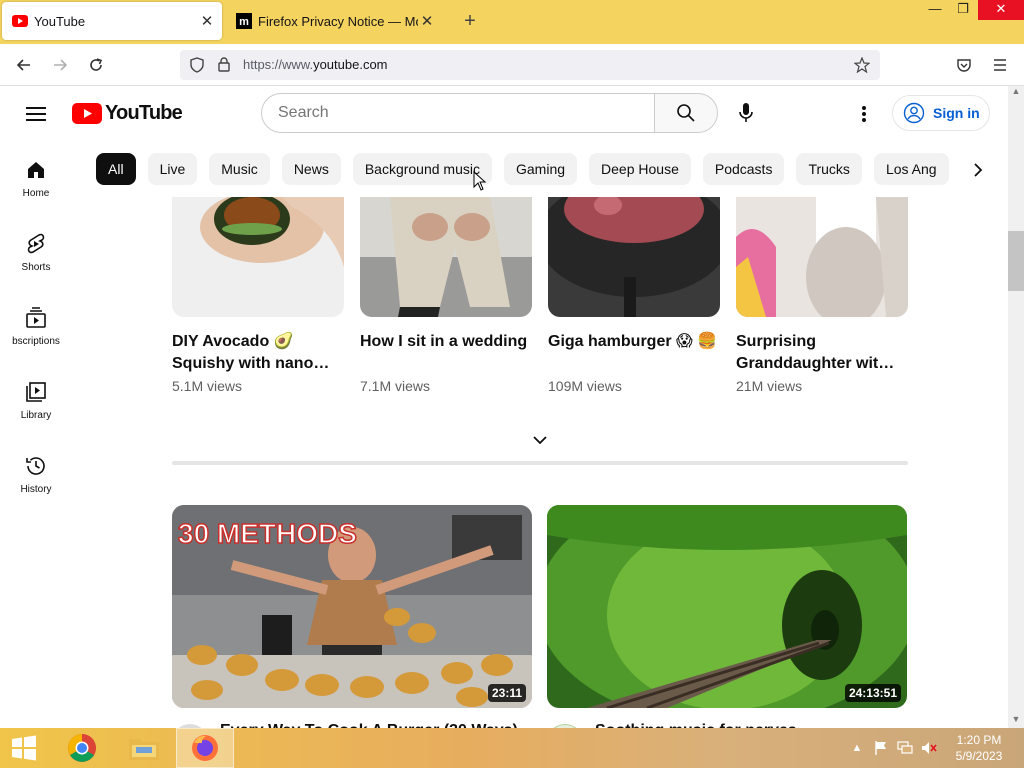 This screenshot has width=1024, height=768. I want to click on sidebar-item-label: Home, so click(36, 193).